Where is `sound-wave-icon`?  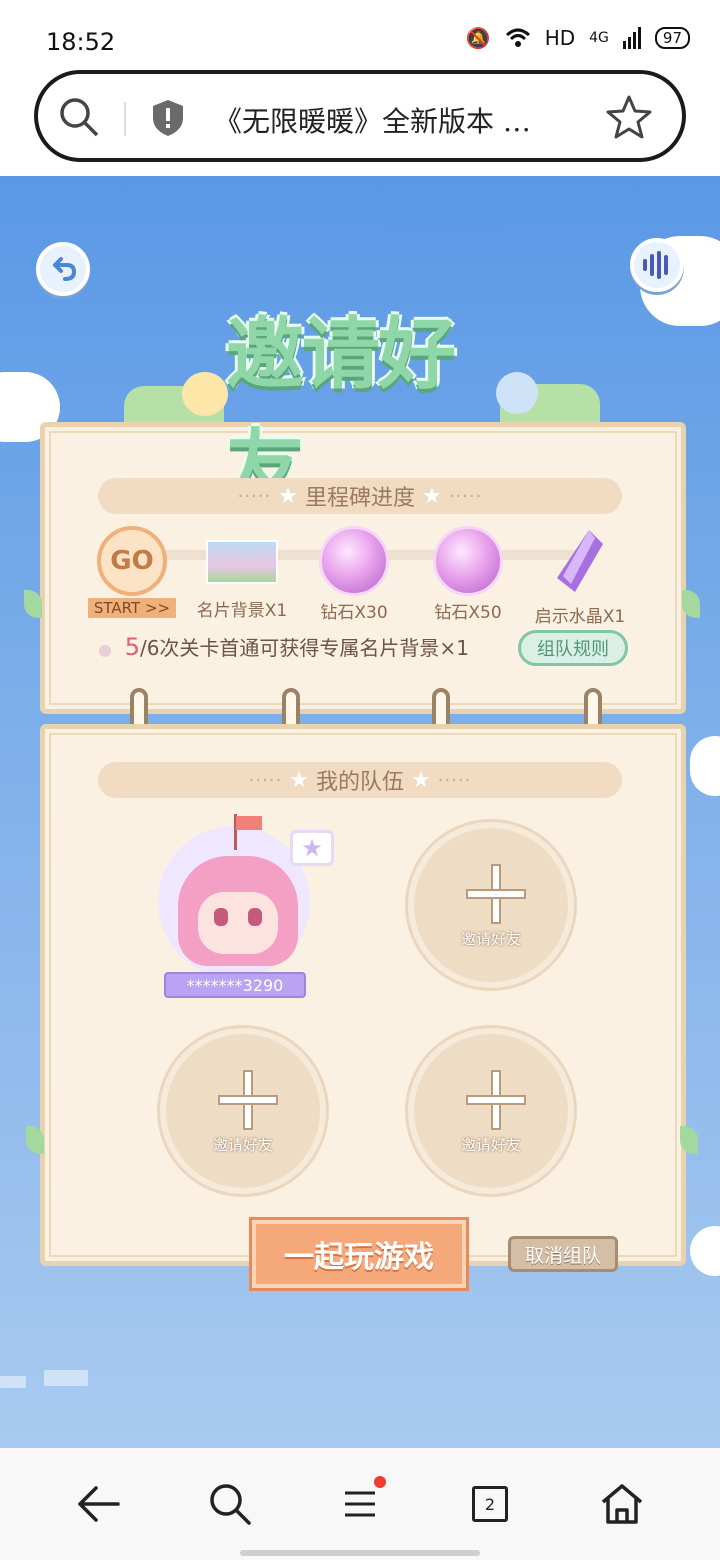 sound-wave-icon is located at coordinates (655, 265).